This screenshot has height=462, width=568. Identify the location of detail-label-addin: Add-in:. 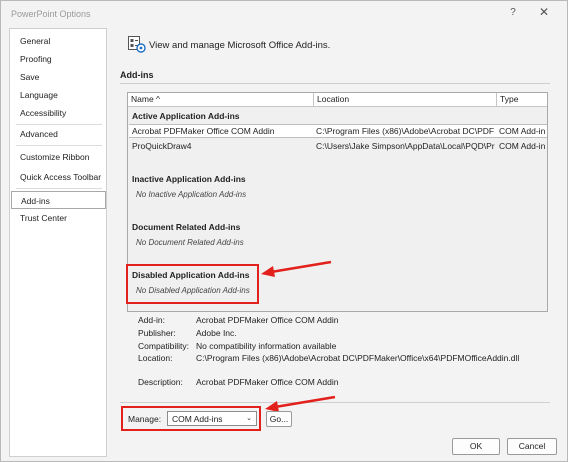
(151, 320).